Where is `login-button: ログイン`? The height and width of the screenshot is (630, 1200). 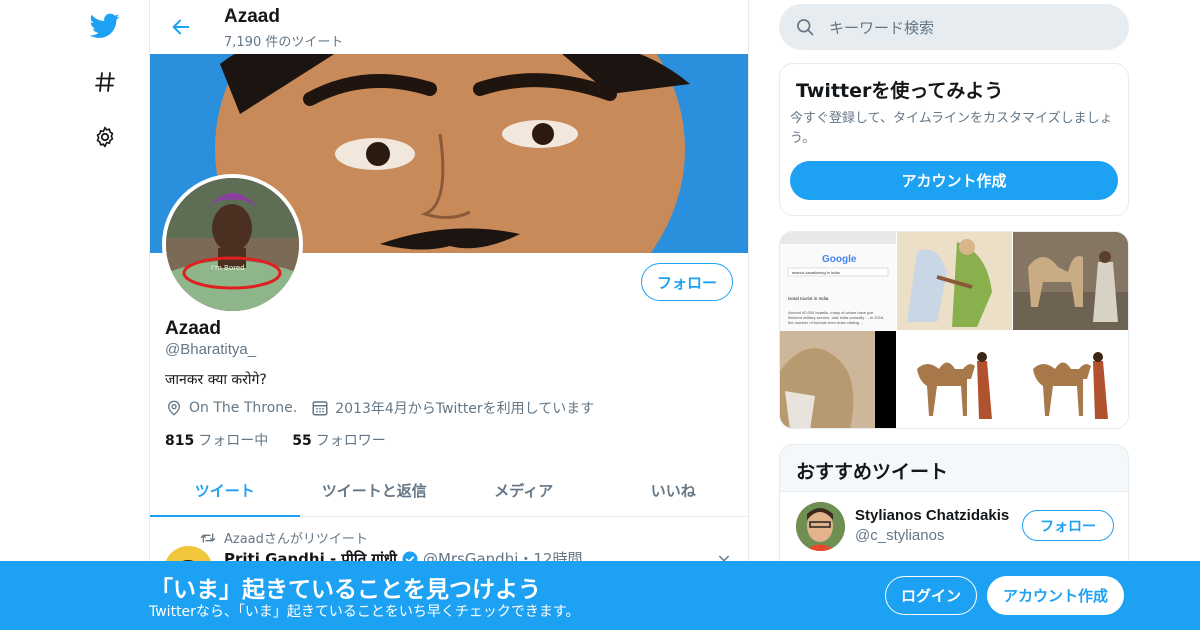 login-button: ログイン is located at coordinates (931, 595).